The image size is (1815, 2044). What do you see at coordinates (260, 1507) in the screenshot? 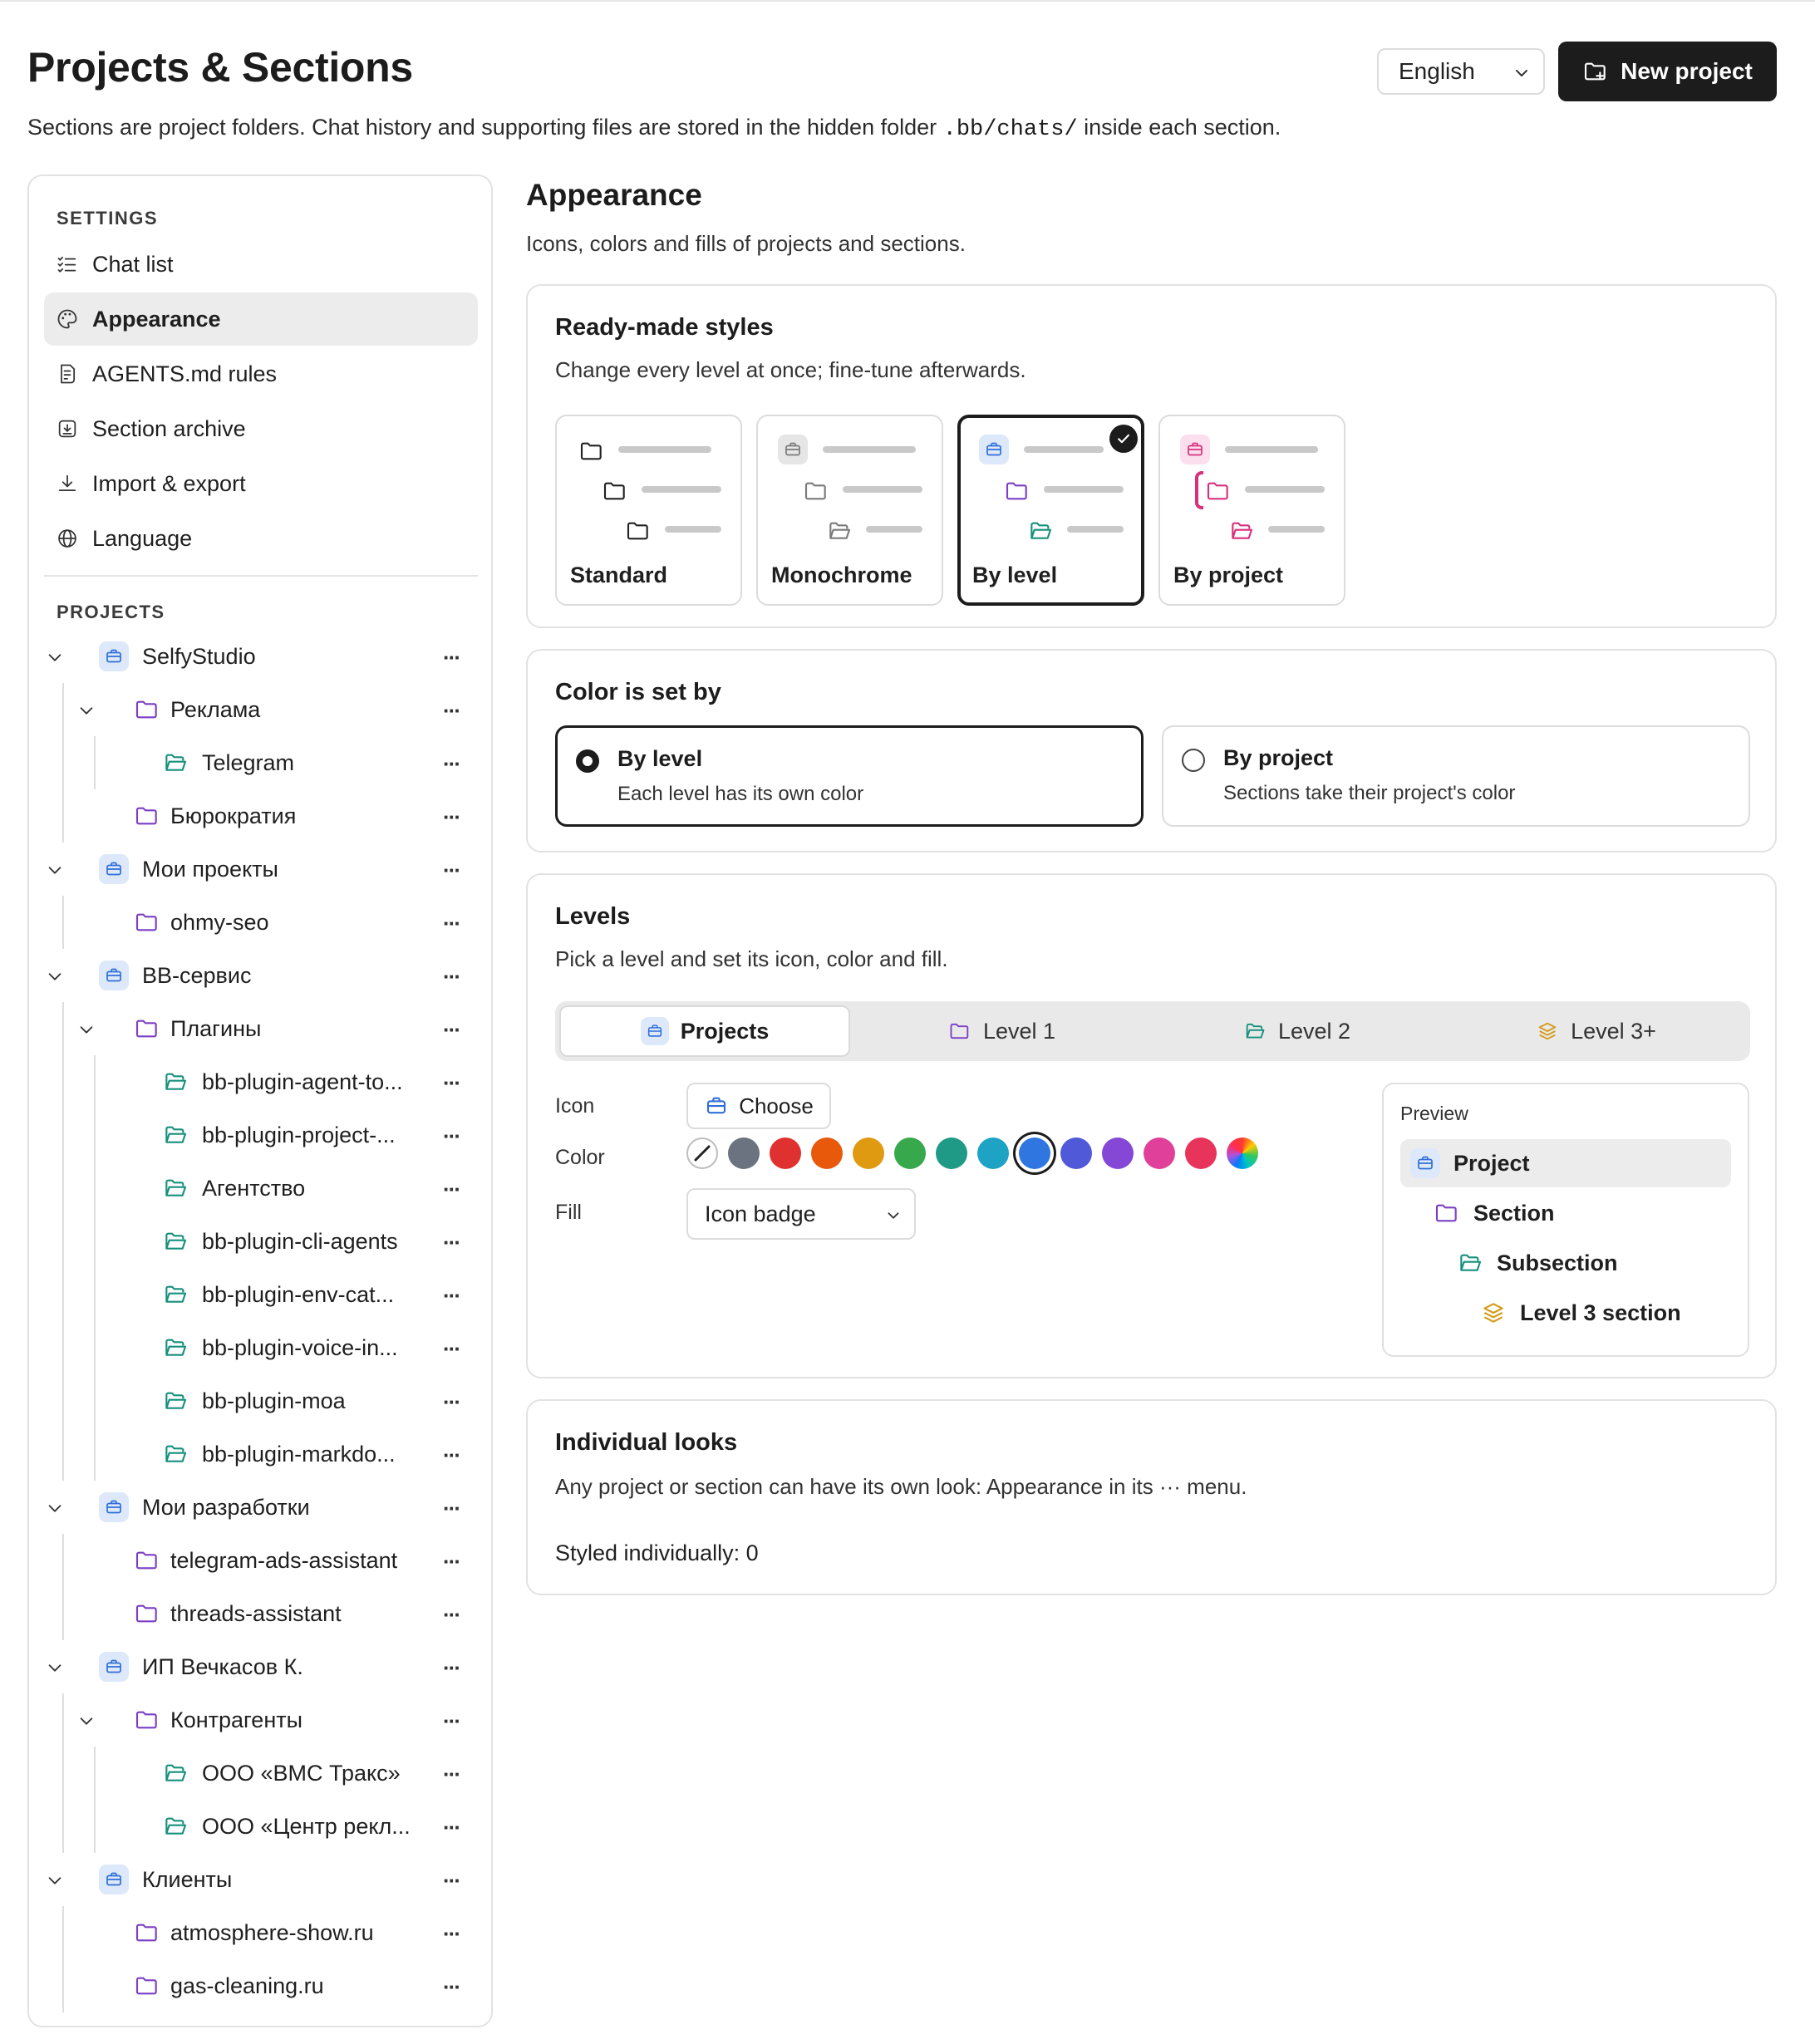
I see `tree-project-row: Мои разработки ···` at bounding box center [260, 1507].